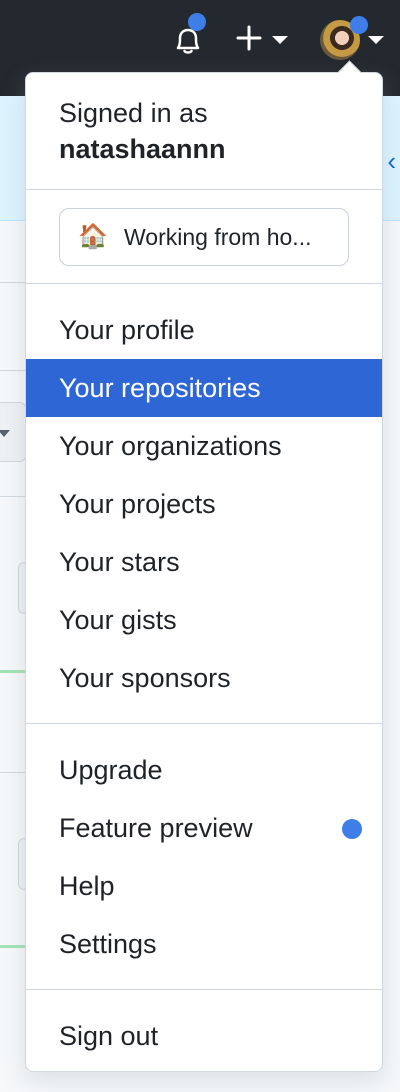  I want to click on menu-item-settings: Settings, so click(204, 944).